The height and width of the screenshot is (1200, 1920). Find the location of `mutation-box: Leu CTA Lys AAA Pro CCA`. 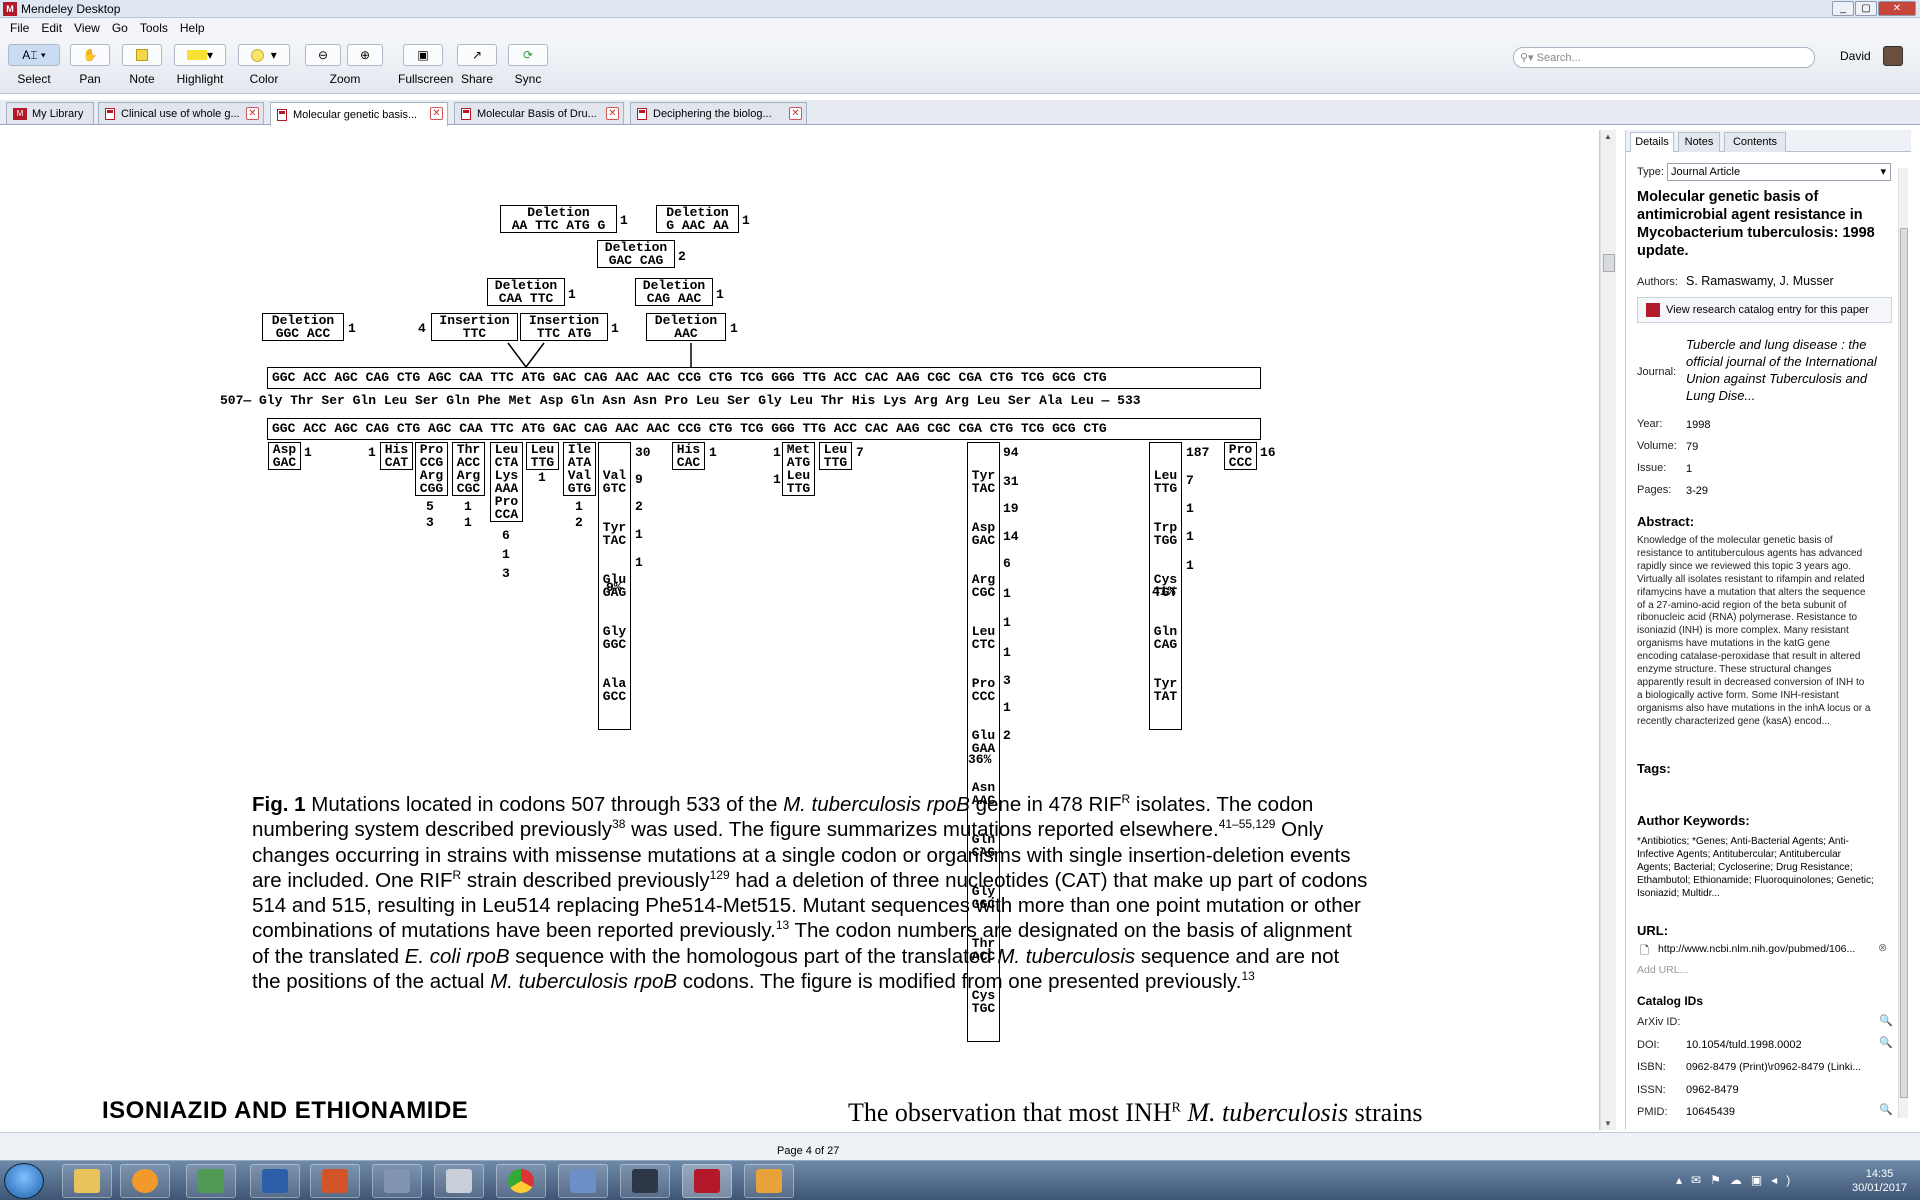

mutation-box: Leu CTA Lys AAA Pro CCA is located at coordinates (506, 482).